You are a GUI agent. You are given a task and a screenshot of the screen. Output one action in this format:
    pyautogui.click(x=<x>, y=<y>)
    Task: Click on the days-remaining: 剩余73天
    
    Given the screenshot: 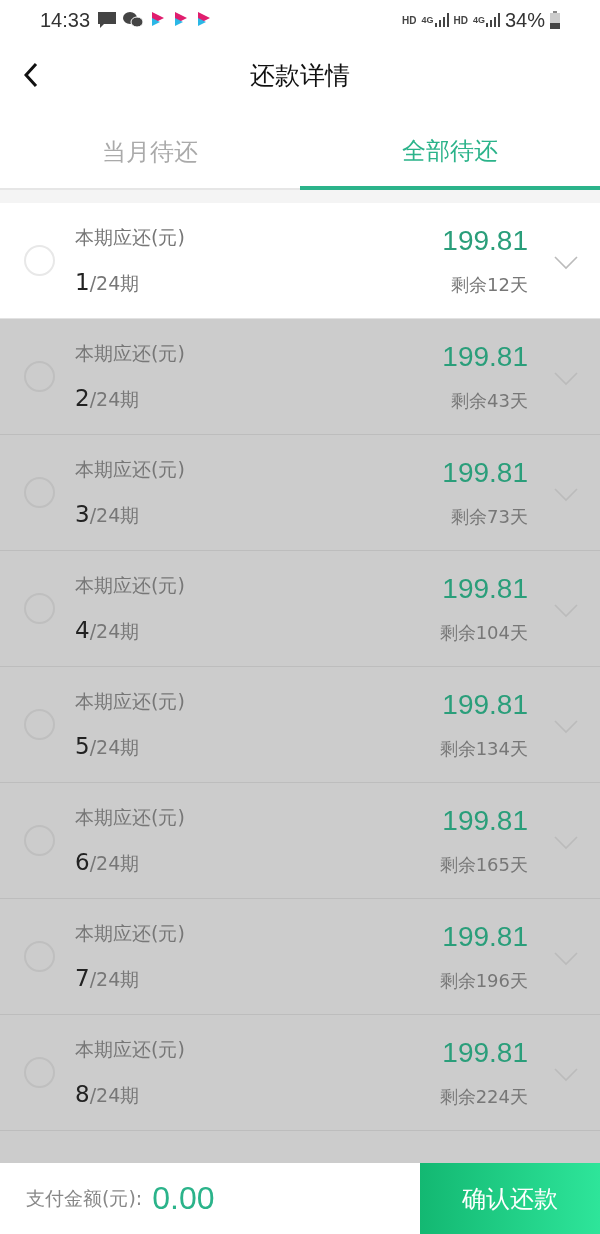 What is the action you would take?
    pyautogui.click(x=489, y=516)
    